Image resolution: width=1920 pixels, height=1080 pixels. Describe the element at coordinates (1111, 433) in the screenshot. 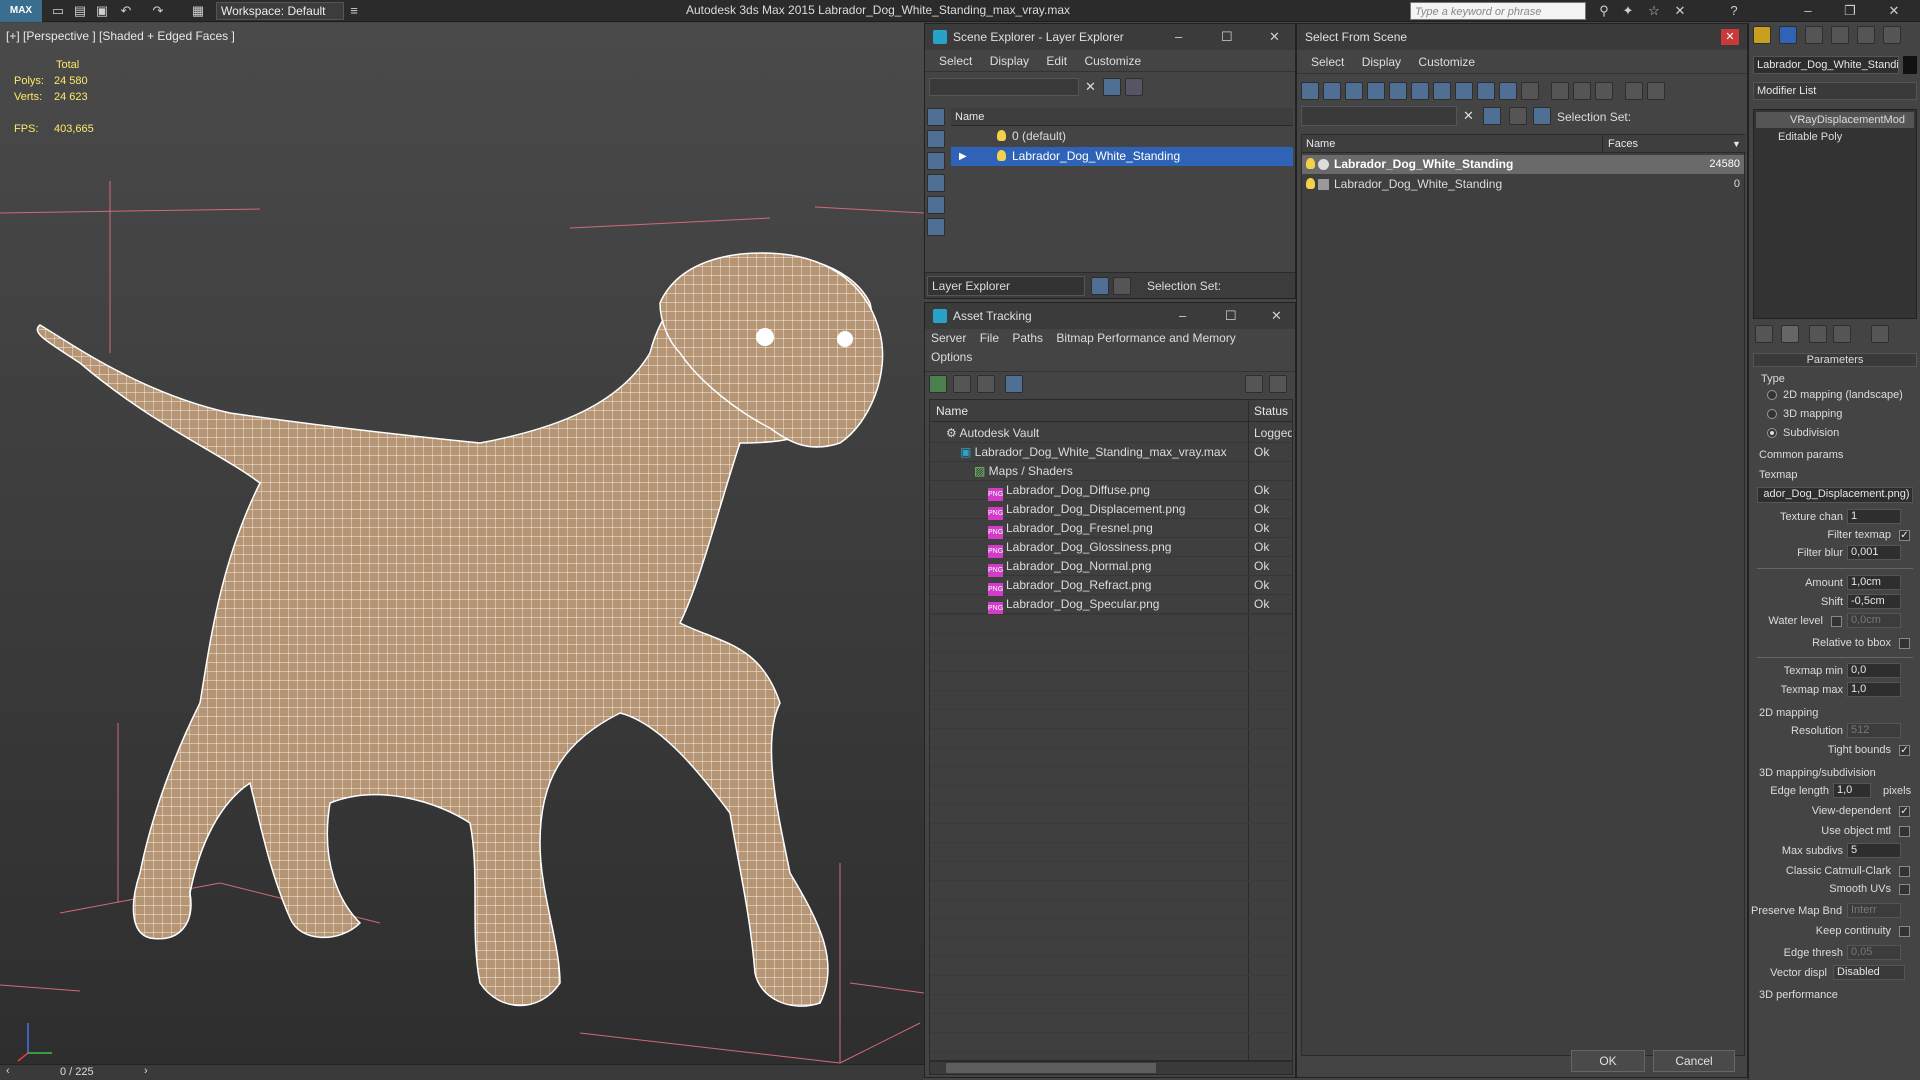

I see `asset-row: ⚙ Autodesk Vault Logged` at that location.